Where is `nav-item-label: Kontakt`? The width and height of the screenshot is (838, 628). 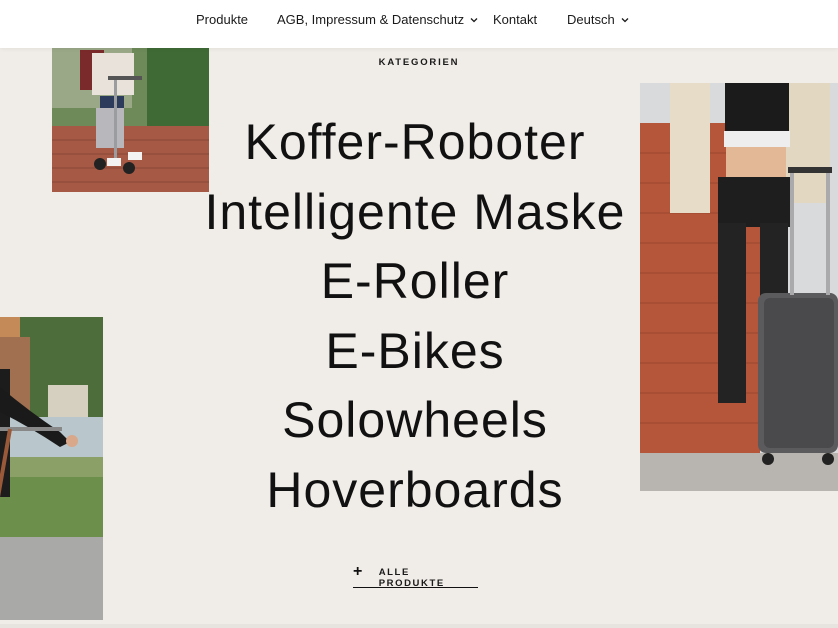 nav-item-label: Kontakt is located at coordinates (515, 19).